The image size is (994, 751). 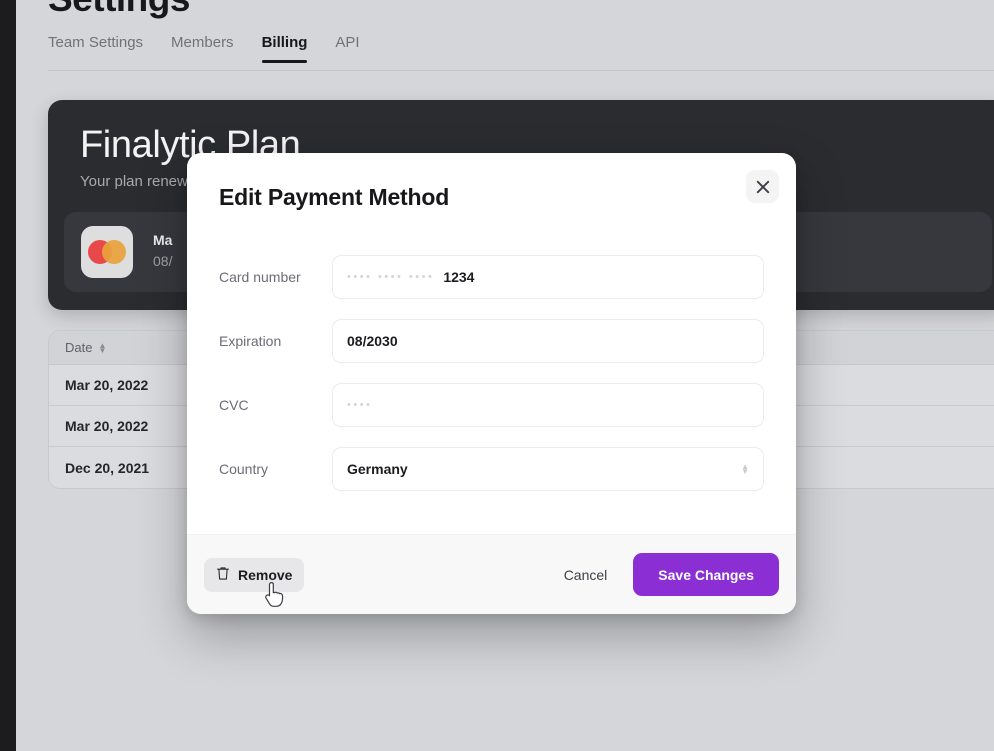 I want to click on card-number-last4: 1234, so click(x=459, y=277).